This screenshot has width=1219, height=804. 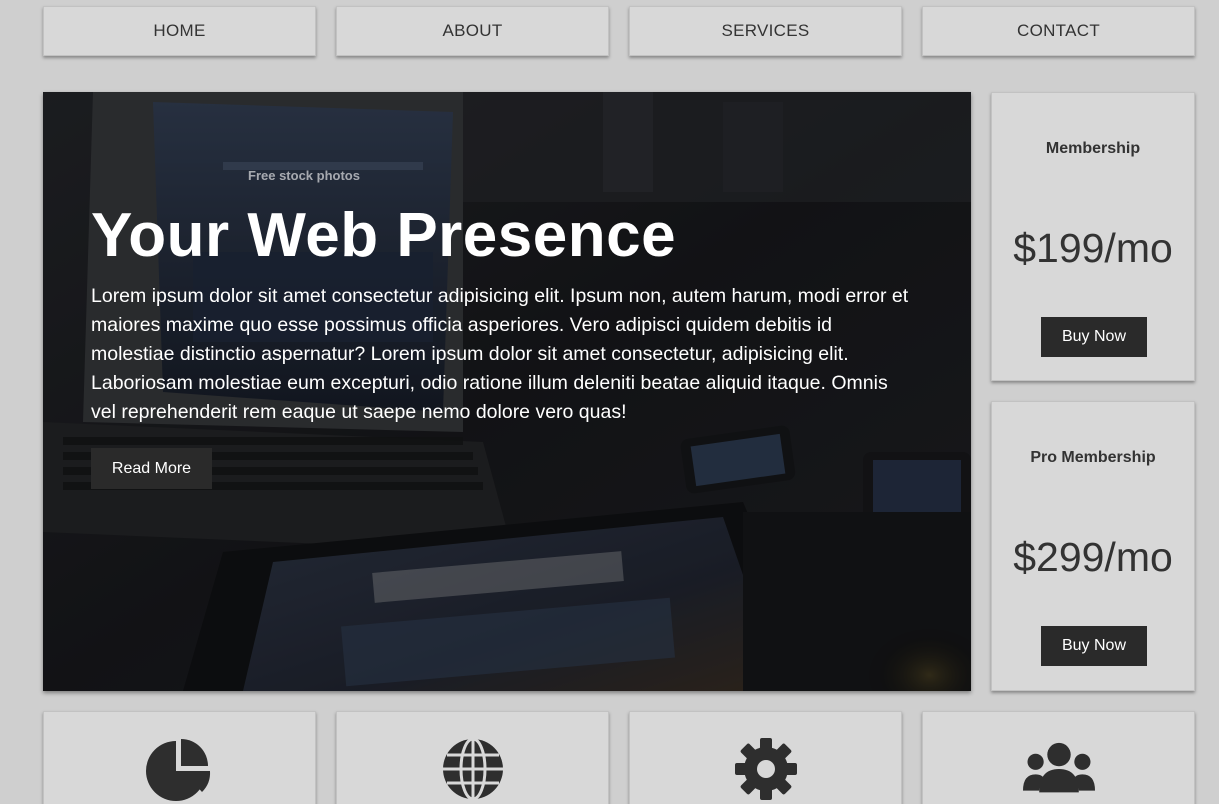 What do you see at coordinates (619, 757) in the screenshot?
I see `feature-boxes` at bounding box center [619, 757].